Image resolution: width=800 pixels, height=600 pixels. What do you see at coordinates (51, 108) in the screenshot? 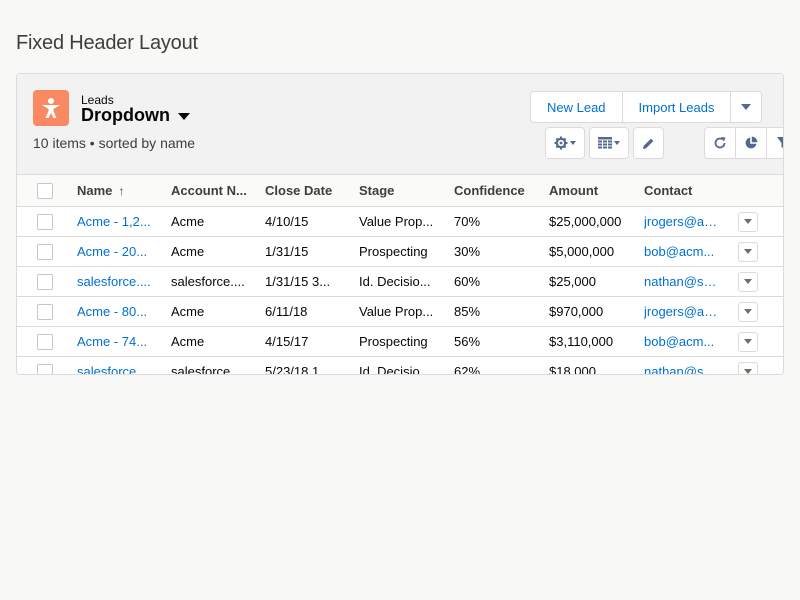
I see `lead-person-icon` at bounding box center [51, 108].